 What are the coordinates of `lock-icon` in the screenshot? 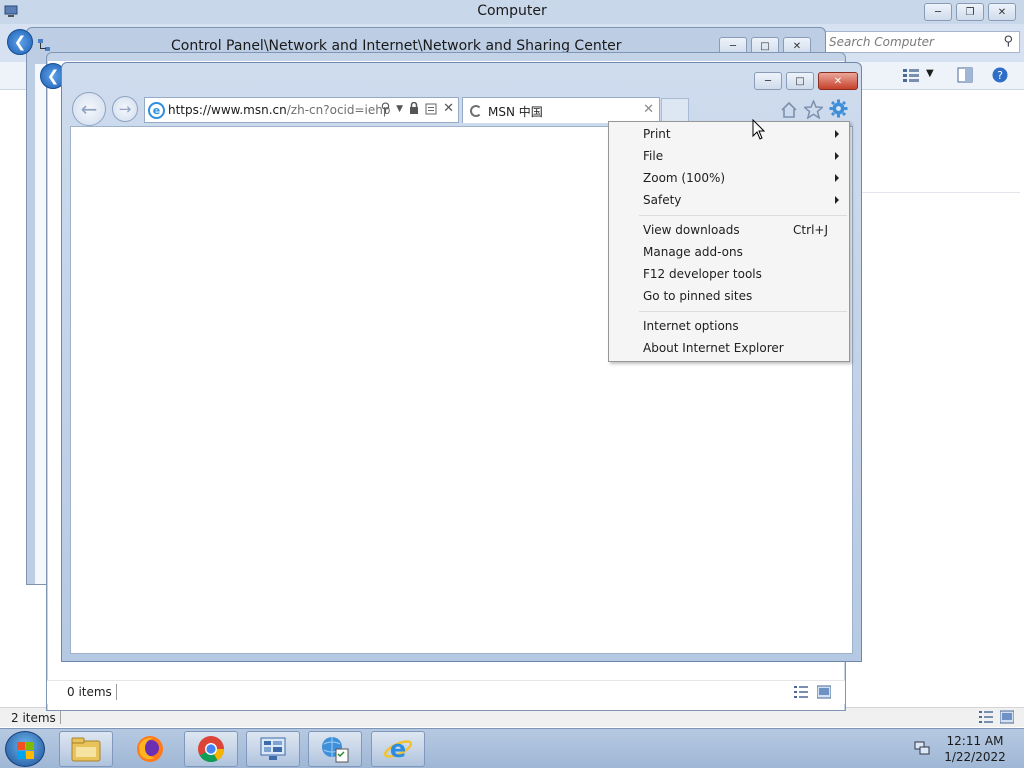 It's located at (414, 108).